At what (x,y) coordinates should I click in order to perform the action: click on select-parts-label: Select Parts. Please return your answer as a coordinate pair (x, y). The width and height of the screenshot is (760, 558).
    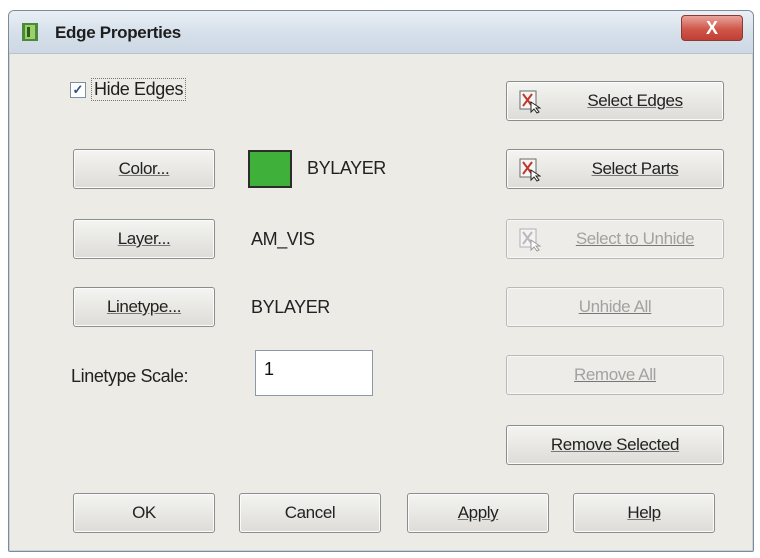
    Looking at the image, I should click on (635, 168).